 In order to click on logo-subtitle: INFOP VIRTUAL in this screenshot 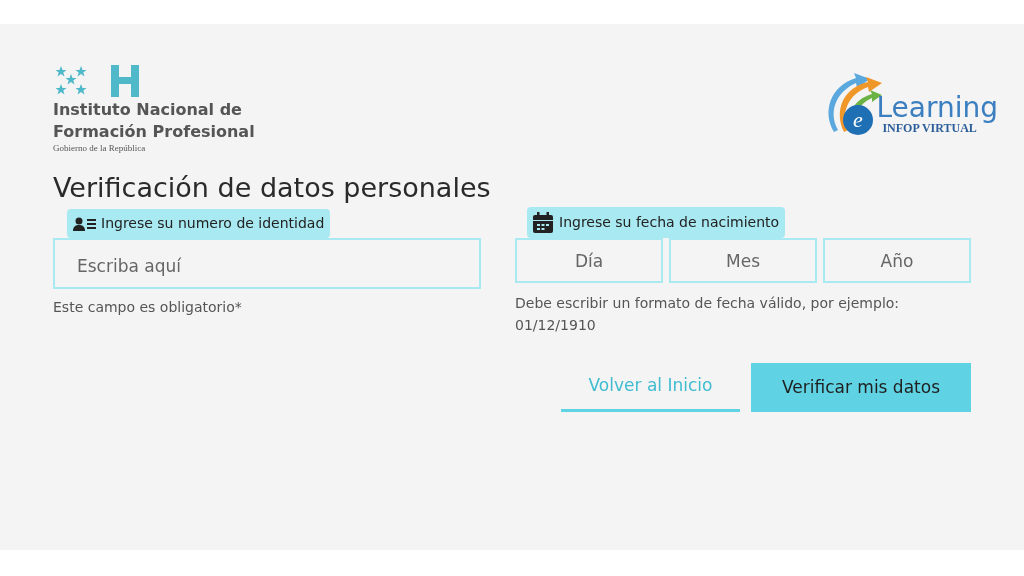, I will do `click(929, 128)`.